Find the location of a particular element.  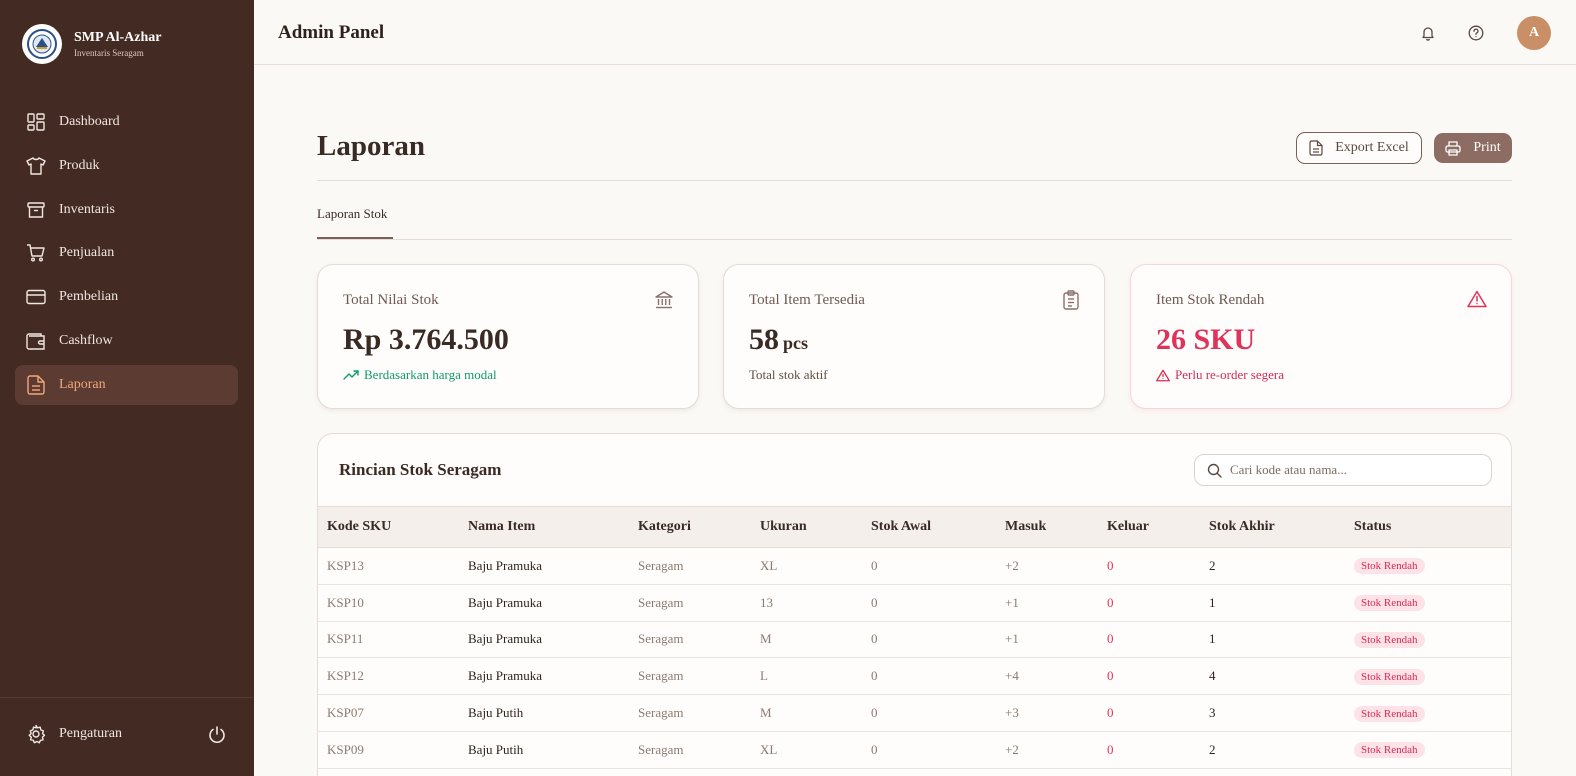

sidebar-item-pengaturan: Pengaturan is located at coordinates (74, 734).